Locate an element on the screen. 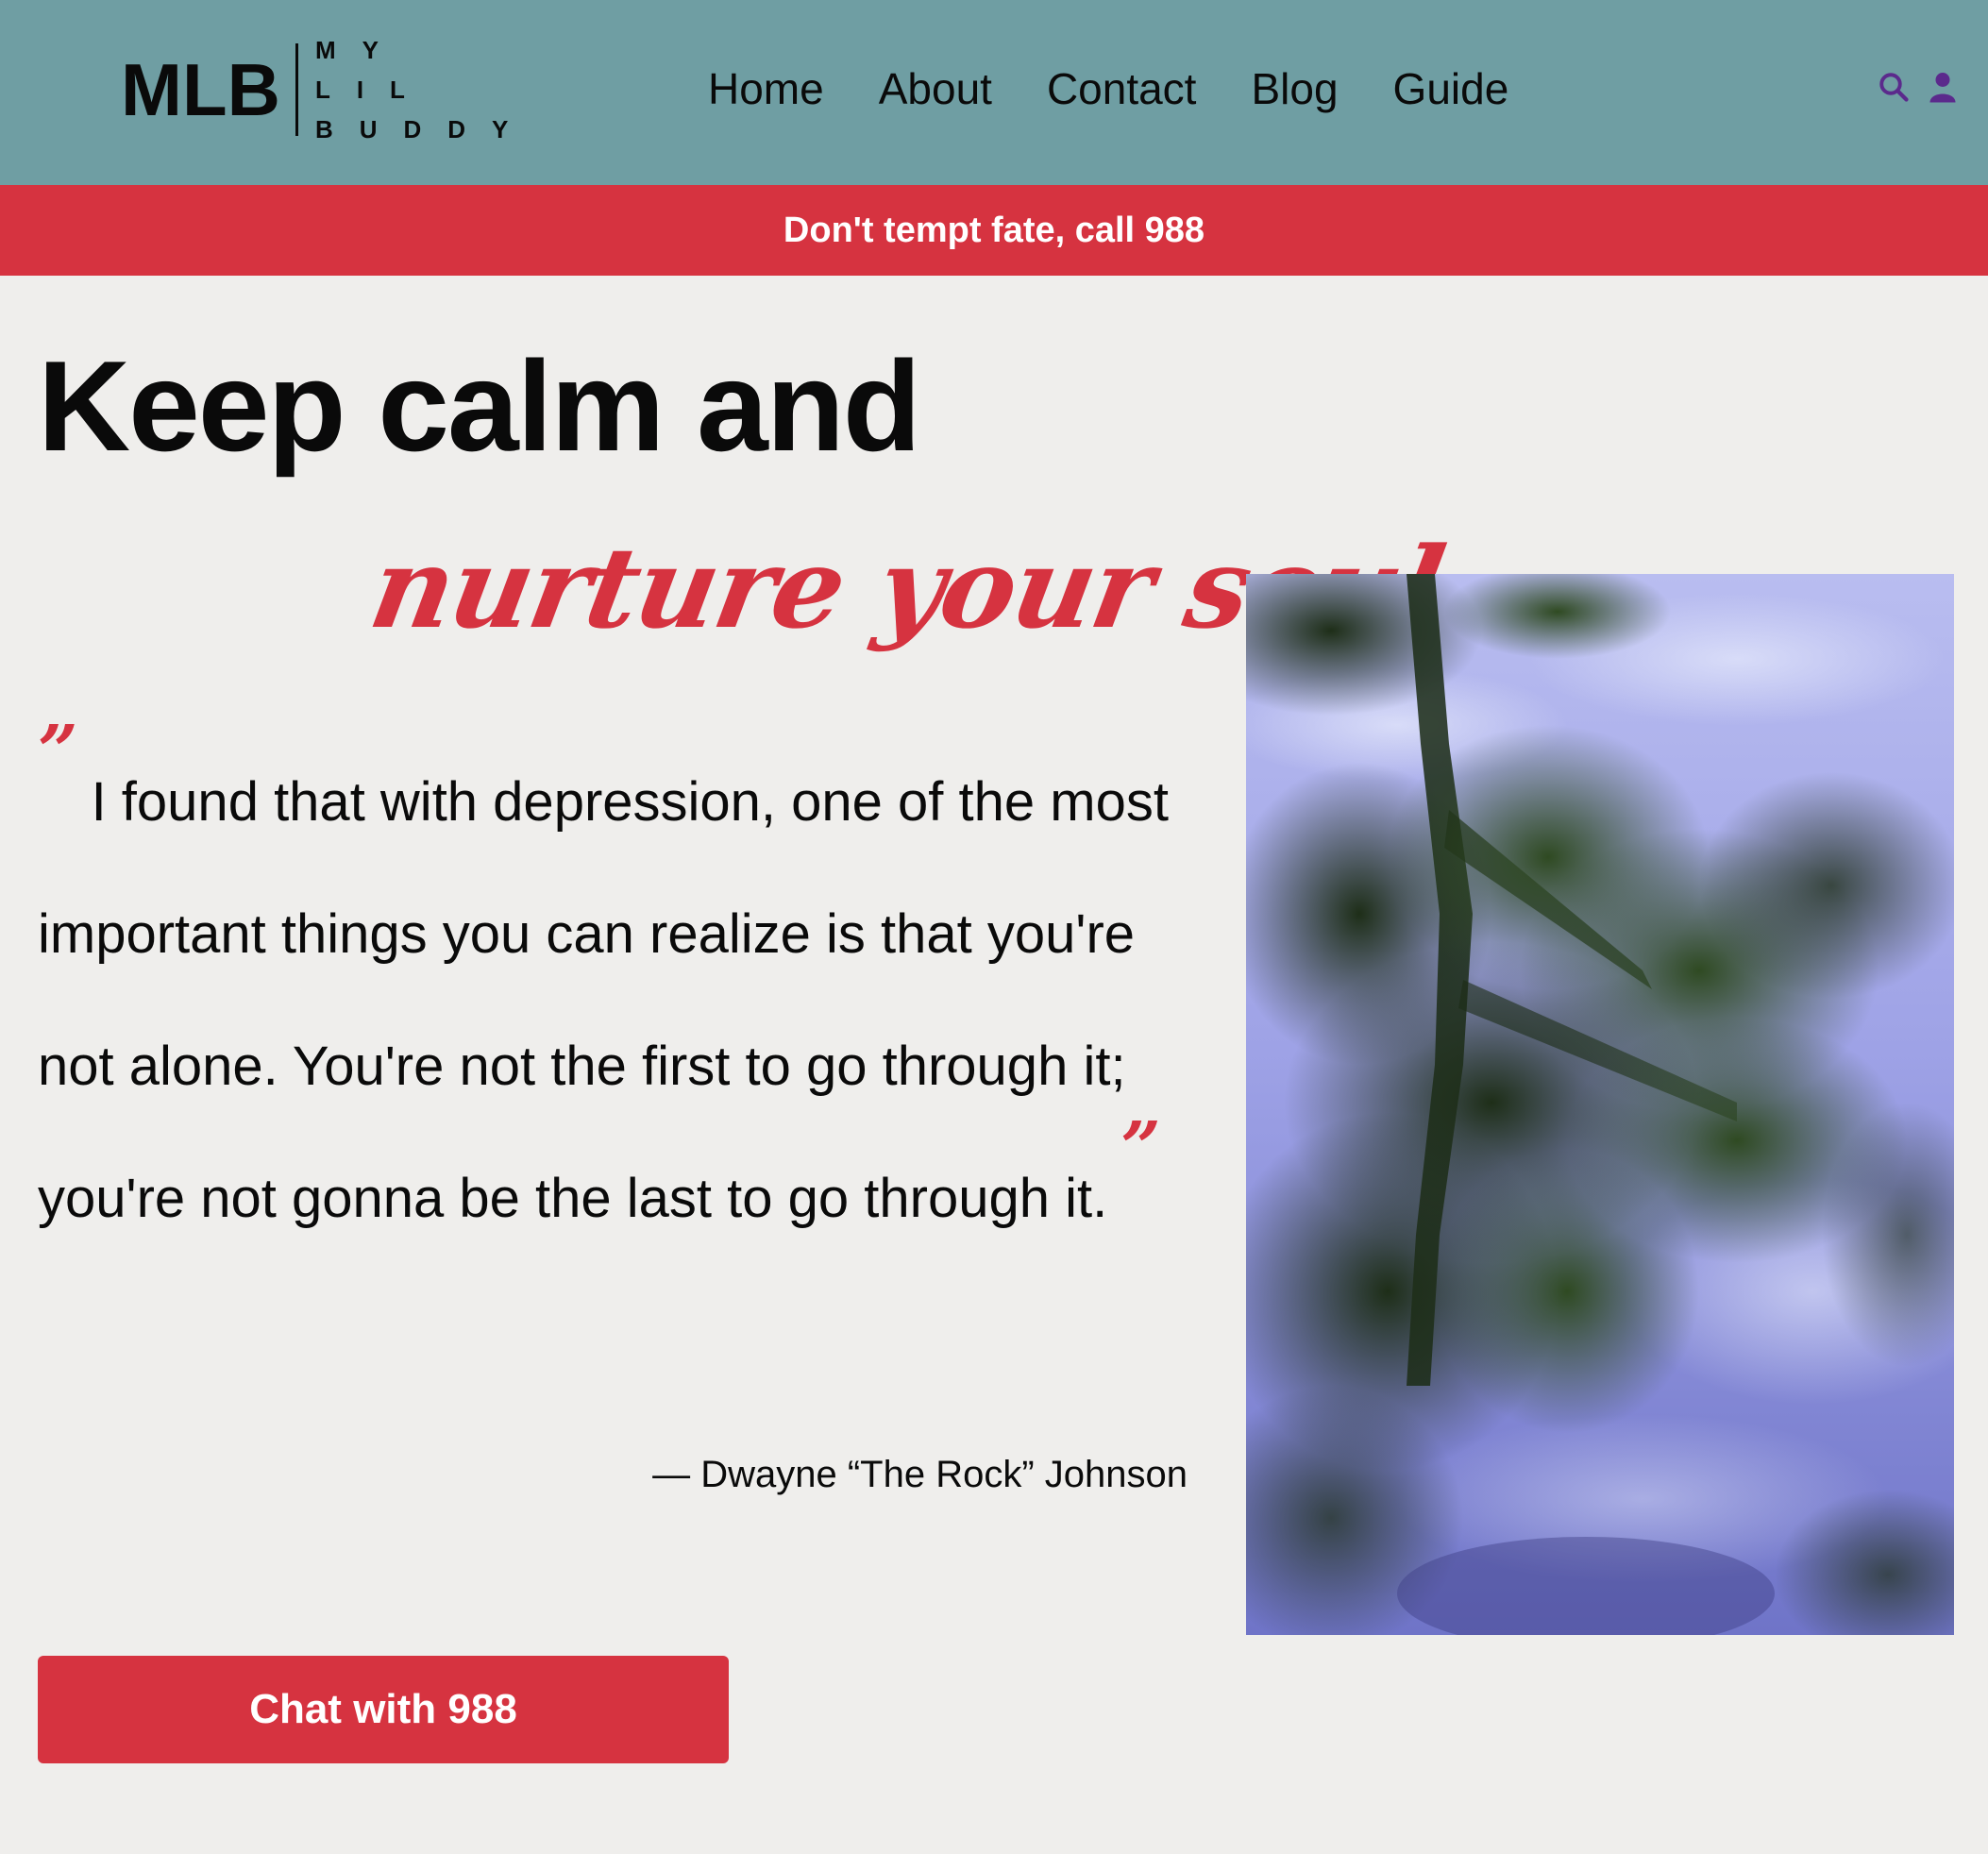 The width and height of the screenshot is (1988, 1854). nav-about: About is located at coordinates (935, 89).